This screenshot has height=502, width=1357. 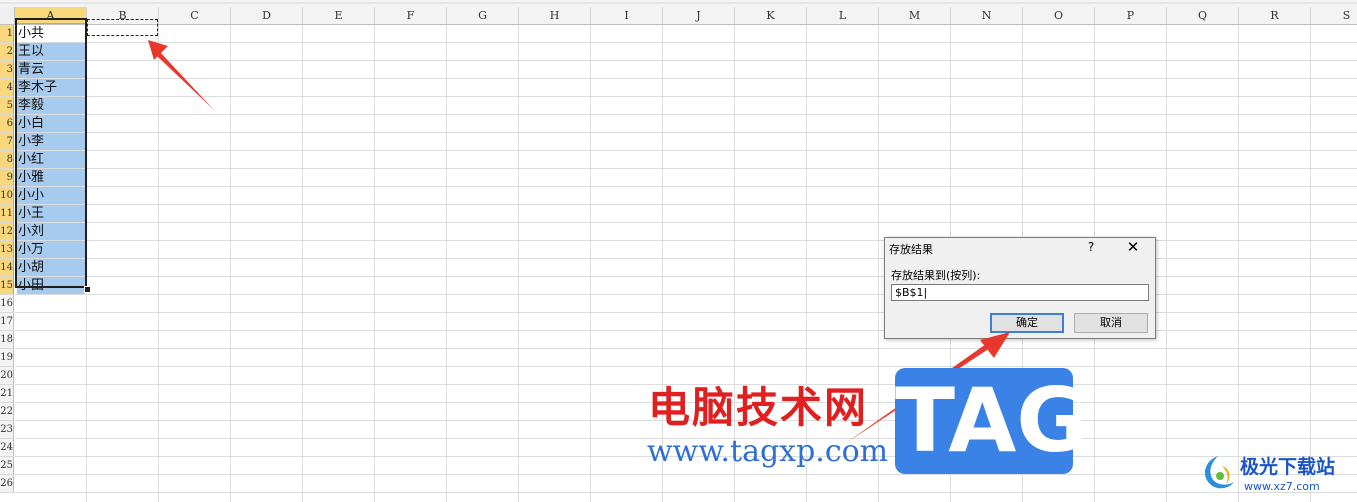 What do you see at coordinates (267, 15) in the screenshot?
I see `column-header-d: D` at bounding box center [267, 15].